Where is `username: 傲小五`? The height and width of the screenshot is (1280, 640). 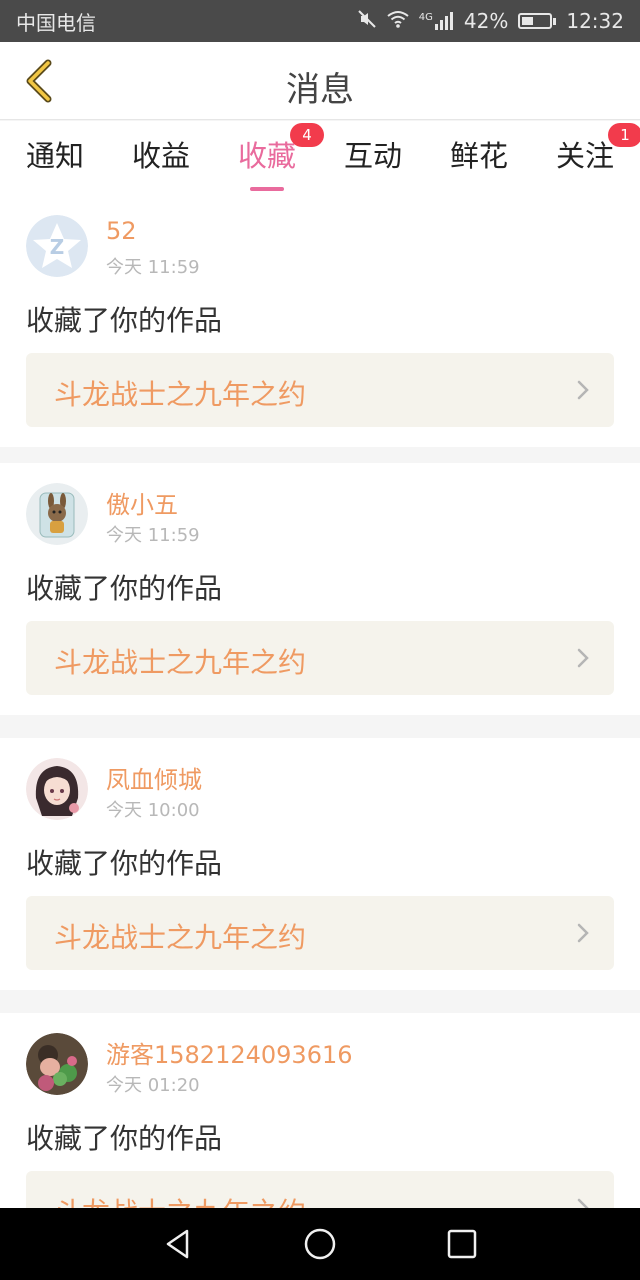 username: 傲小五 is located at coordinates (142, 502).